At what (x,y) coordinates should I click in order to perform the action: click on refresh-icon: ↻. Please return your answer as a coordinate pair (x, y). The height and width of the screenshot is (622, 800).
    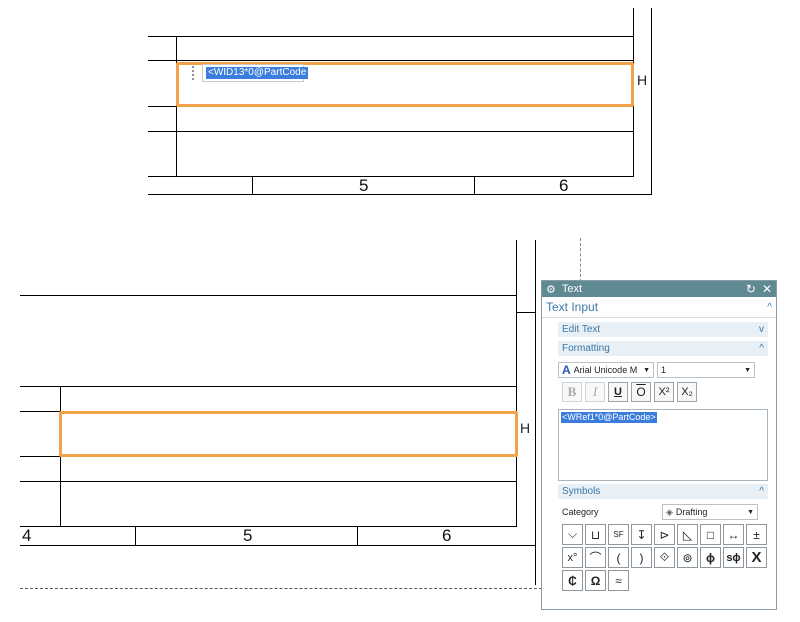
    Looking at the image, I should click on (751, 289).